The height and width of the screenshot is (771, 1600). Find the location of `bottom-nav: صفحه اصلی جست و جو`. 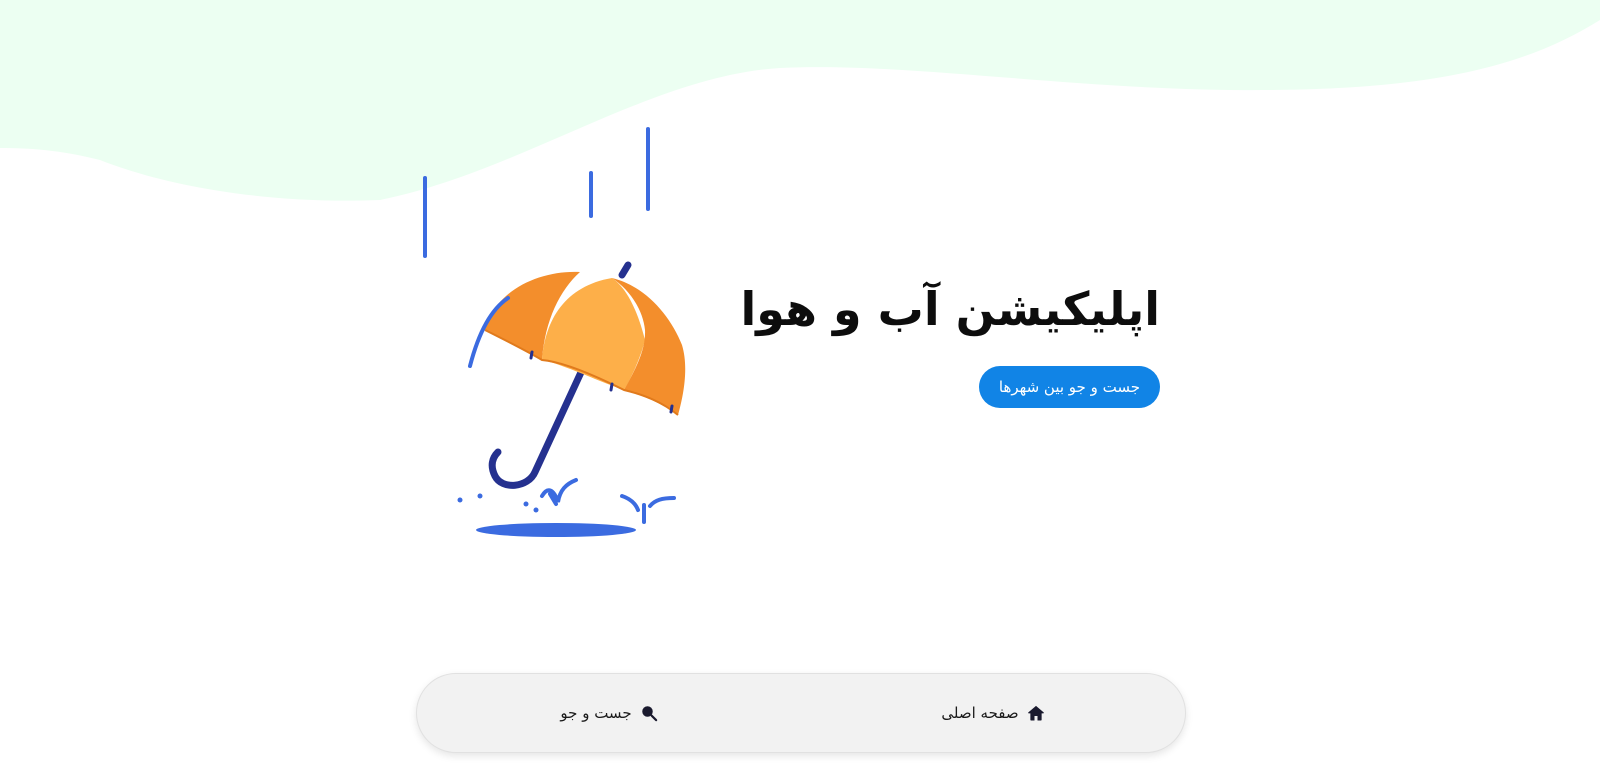

bottom-nav: صفحه اصلی جست و جو is located at coordinates (801, 713).